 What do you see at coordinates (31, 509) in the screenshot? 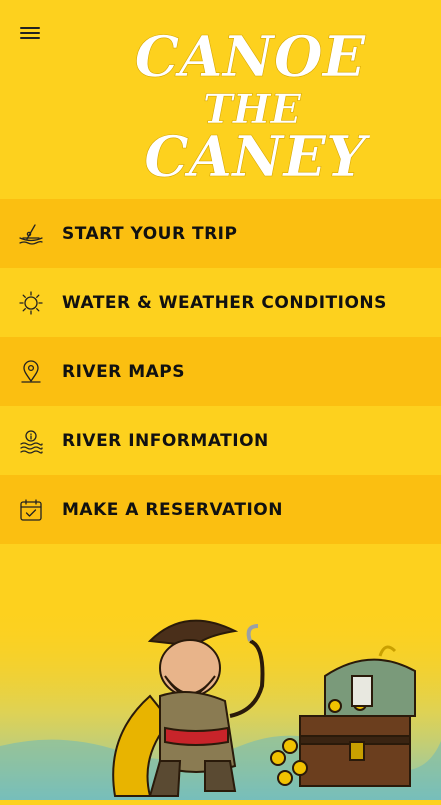
I see `calendar-check-icon` at bounding box center [31, 509].